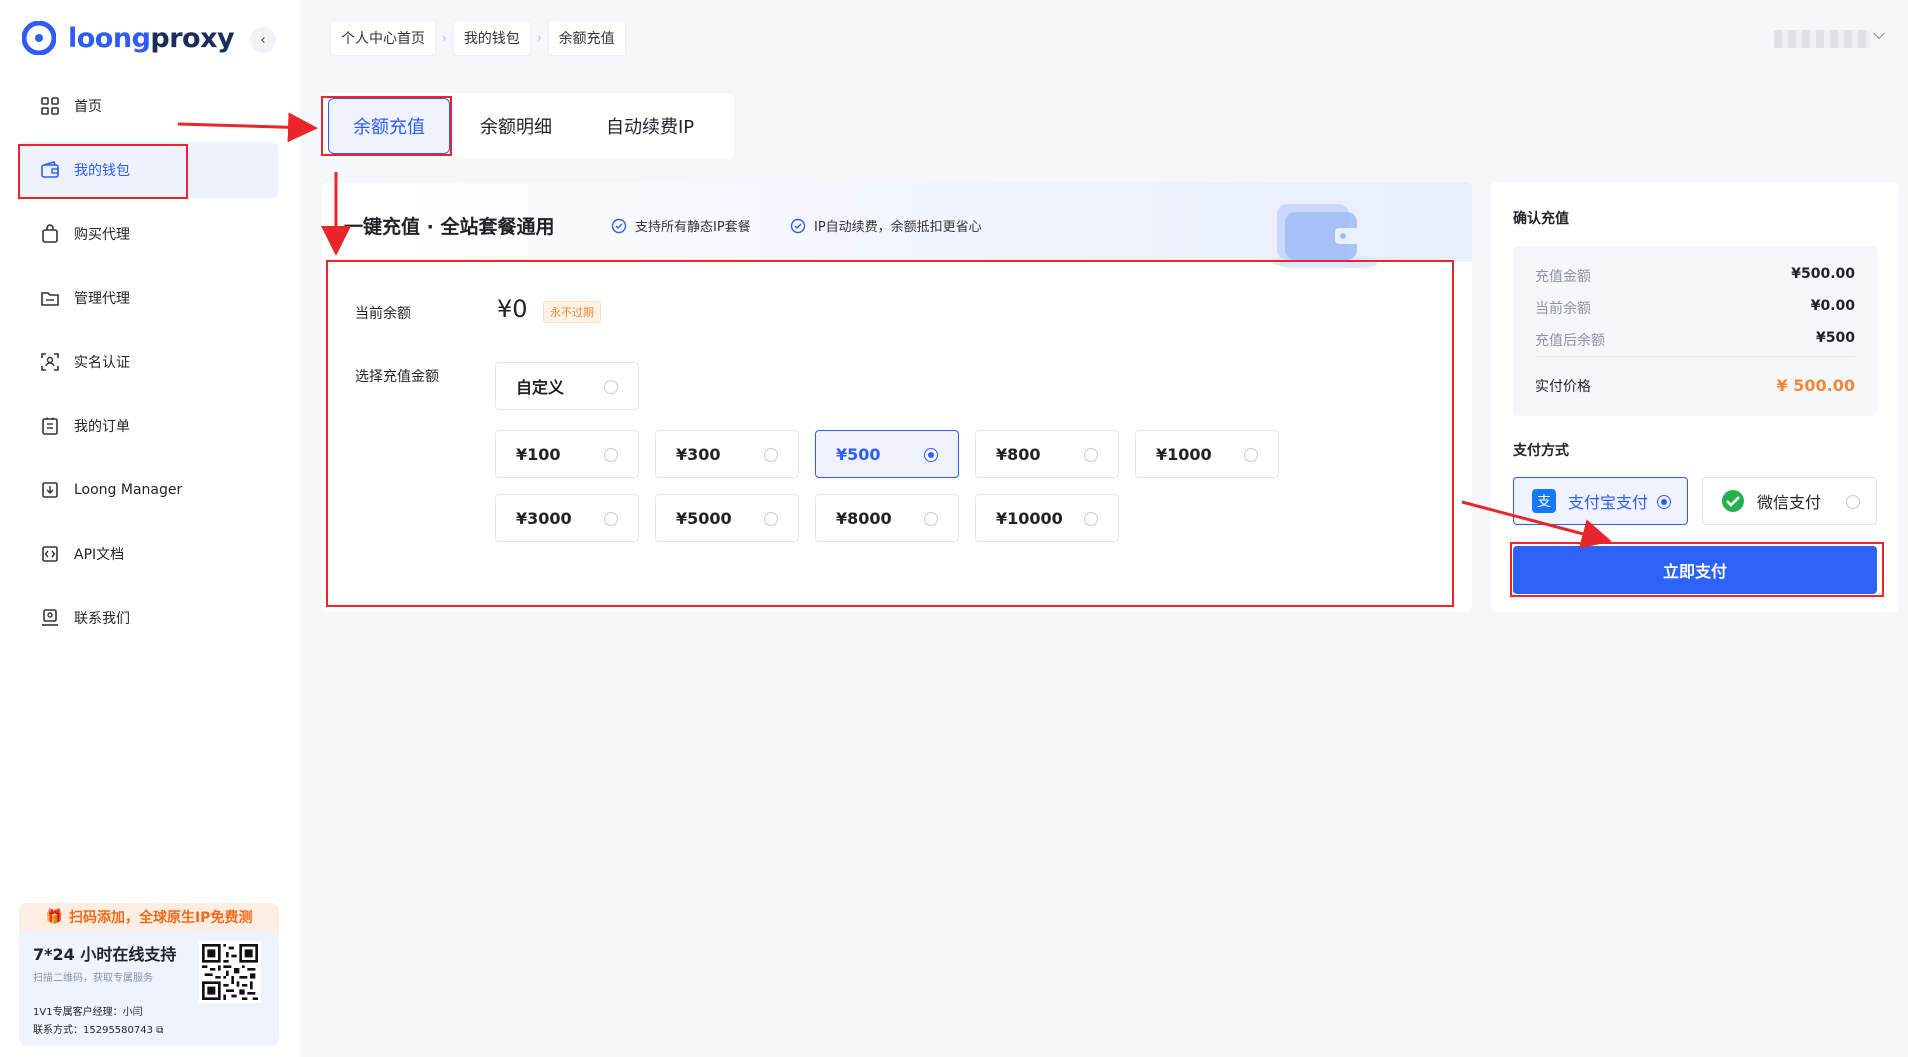 This screenshot has height=1057, width=1908. Describe the element at coordinates (1695, 307) in the screenshot. I see `summary-row: 当前余额 ¥0.00` at that location.